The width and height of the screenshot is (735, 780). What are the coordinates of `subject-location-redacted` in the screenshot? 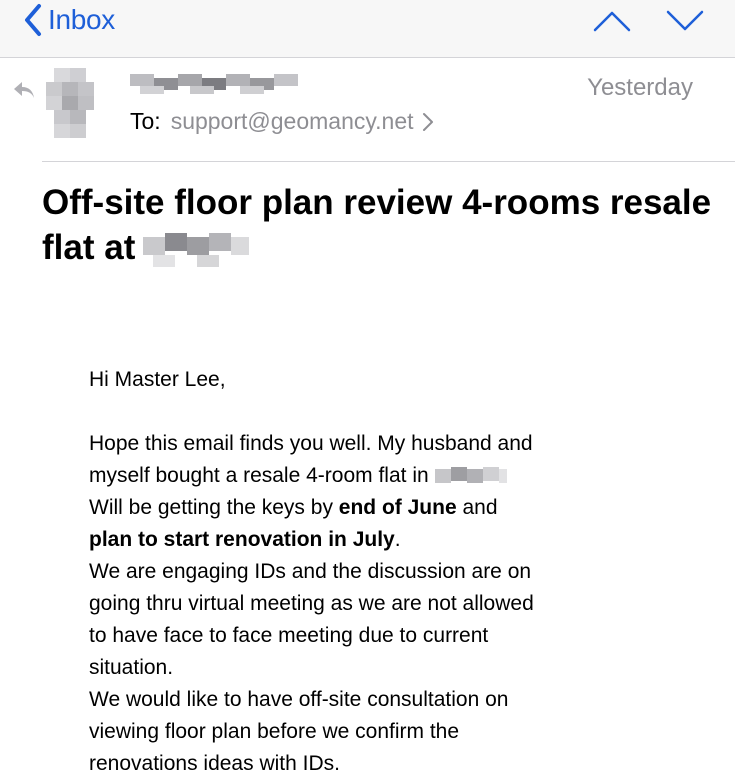 It's located at (198, 250).